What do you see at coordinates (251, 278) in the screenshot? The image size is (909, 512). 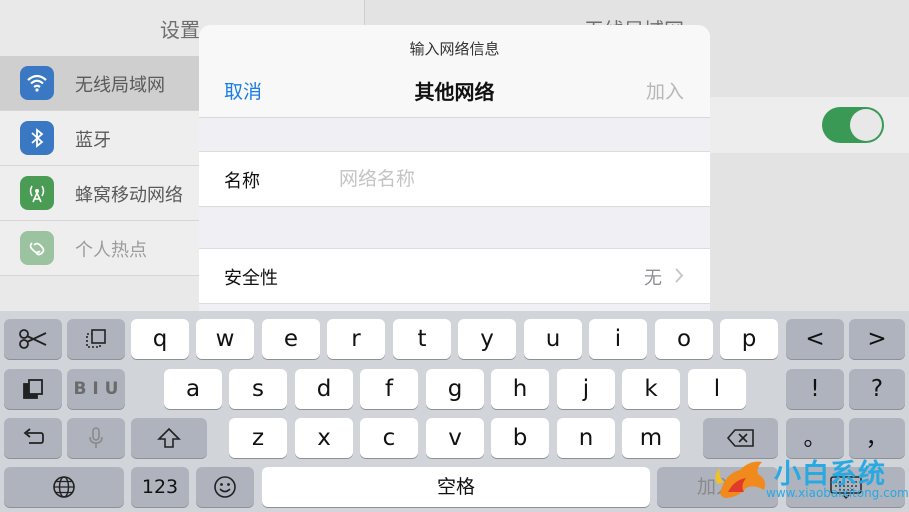 I see `security-label: 安全性` at bounding box center [251, 278].